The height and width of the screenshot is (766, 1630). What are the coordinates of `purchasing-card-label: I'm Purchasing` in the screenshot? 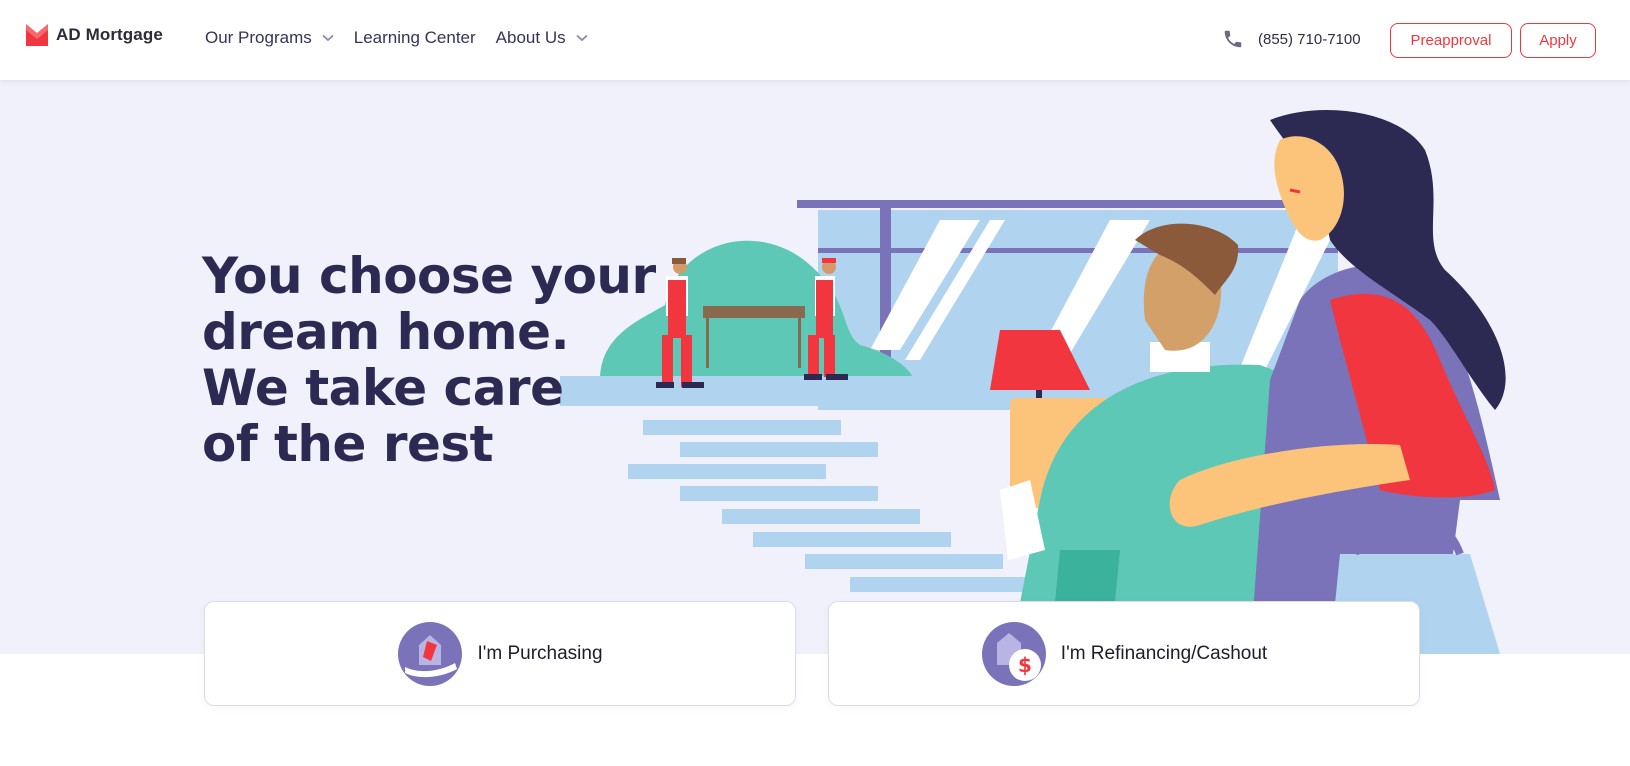 It's located at (540, 653).